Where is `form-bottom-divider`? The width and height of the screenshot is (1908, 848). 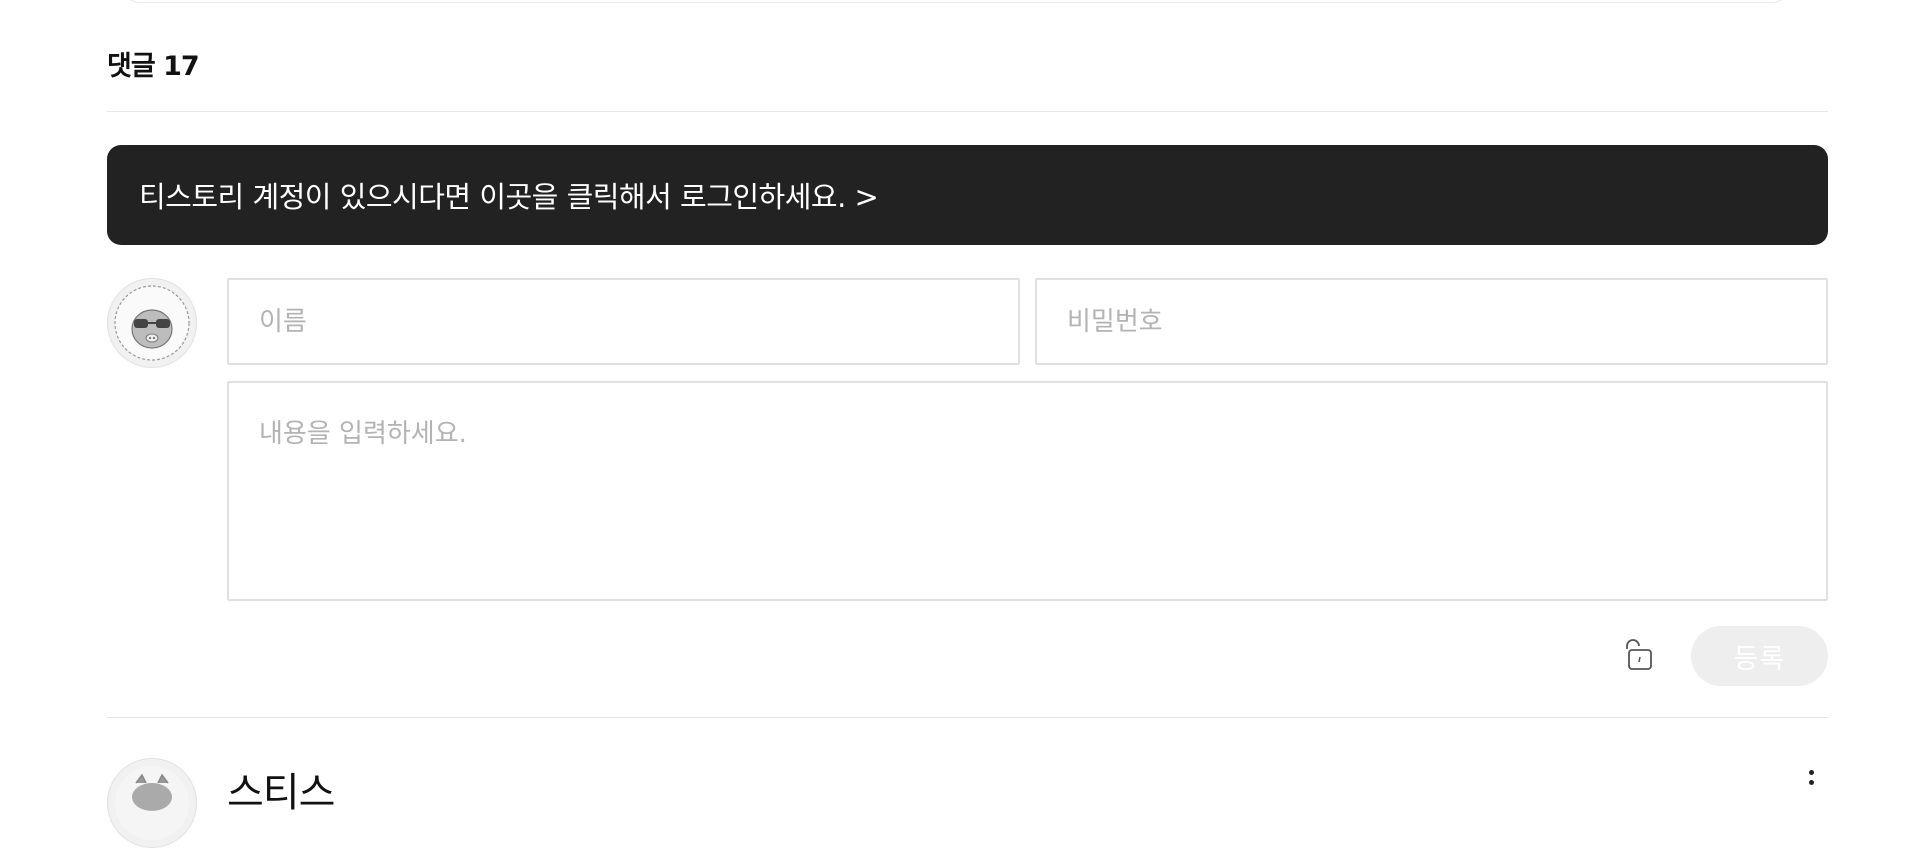
form-bottom-divider is located at coordinates (967, 717).